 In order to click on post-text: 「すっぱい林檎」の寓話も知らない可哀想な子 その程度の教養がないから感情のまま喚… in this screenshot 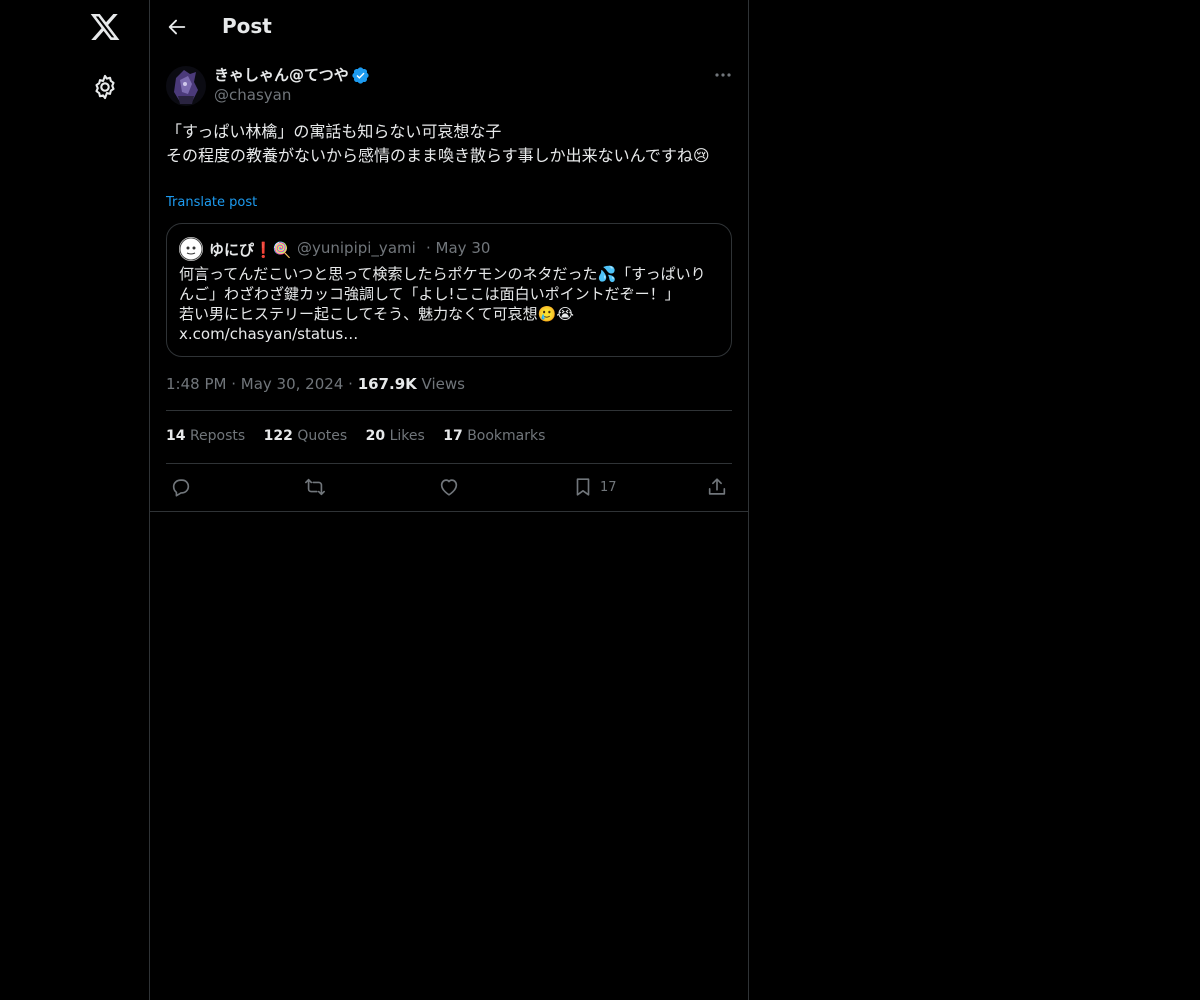, I will do `click(438, 143)`.